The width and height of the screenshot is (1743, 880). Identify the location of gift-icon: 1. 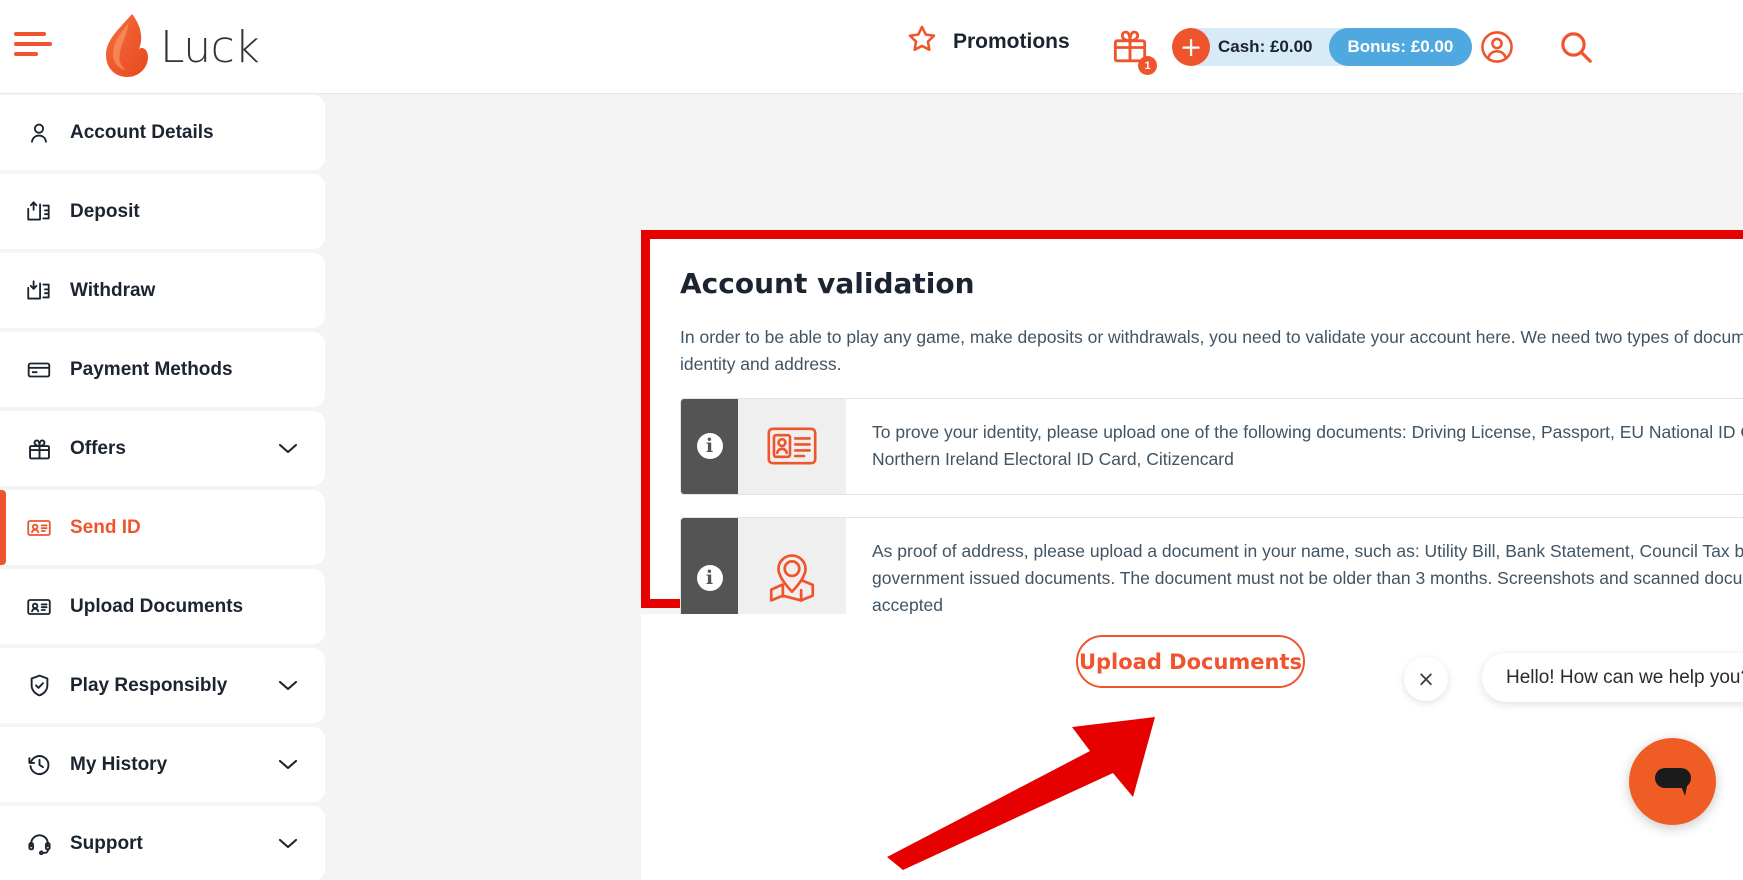
(1133, 49).